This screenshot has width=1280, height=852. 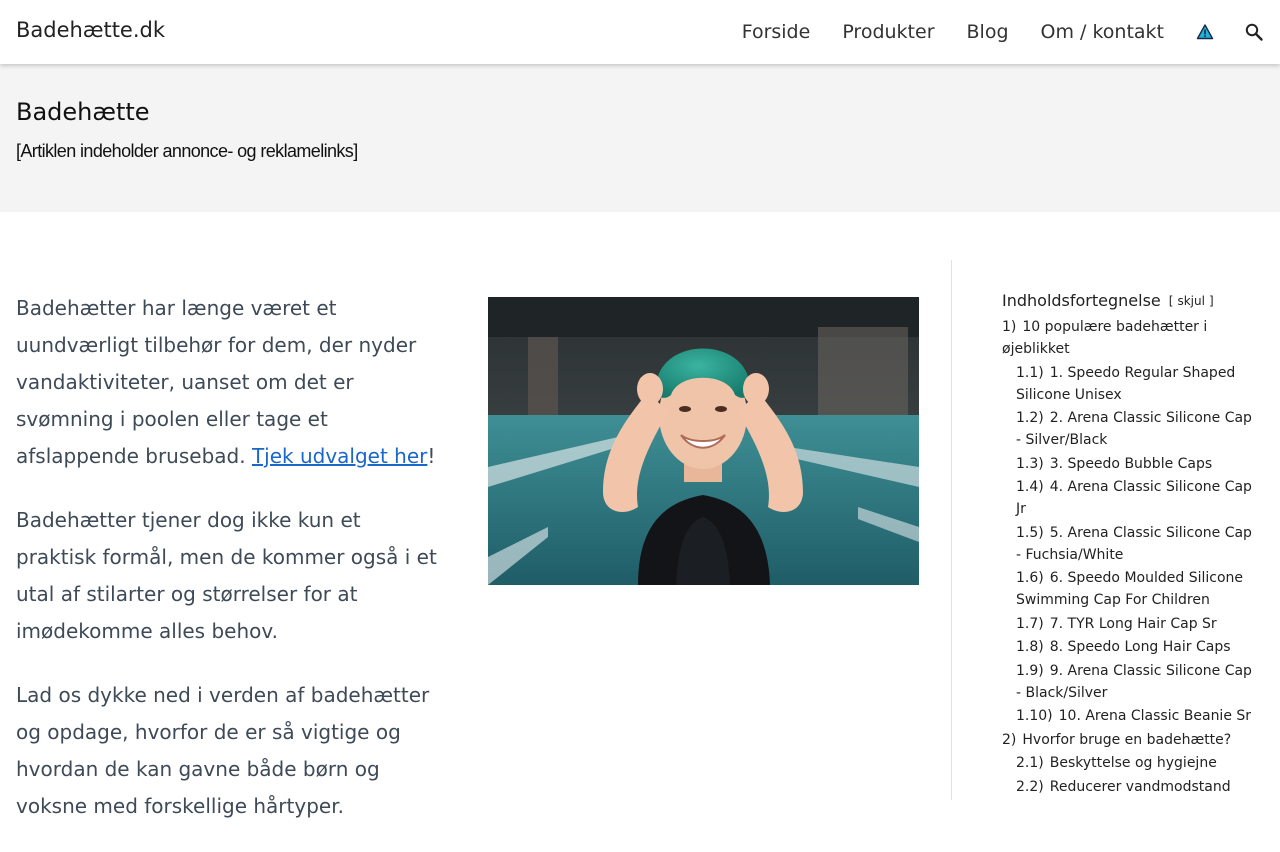 I want to click on toc-item-link: 3. Speedo Bubble Caps, so click(x=1131, y=464).